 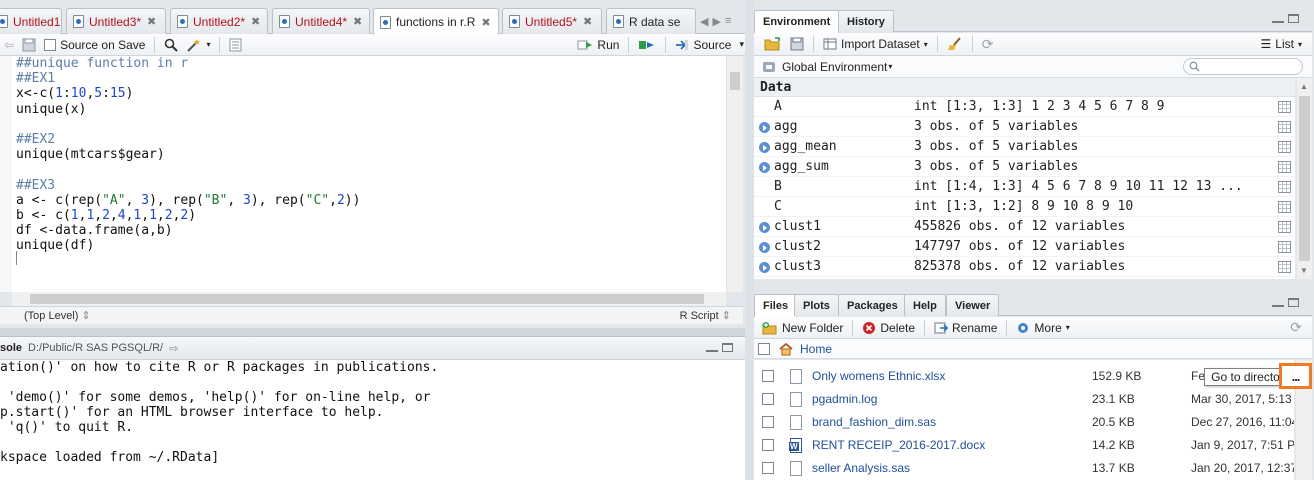 I want to click on file-type-selector: R Script ⇕, so click(x=705, y=315).